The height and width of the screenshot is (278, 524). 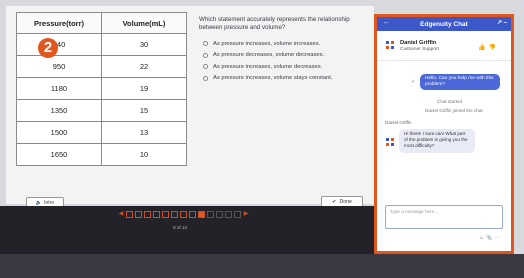 I want to click on thumbs-down-icon: 👎, so click(x=493, y=48).